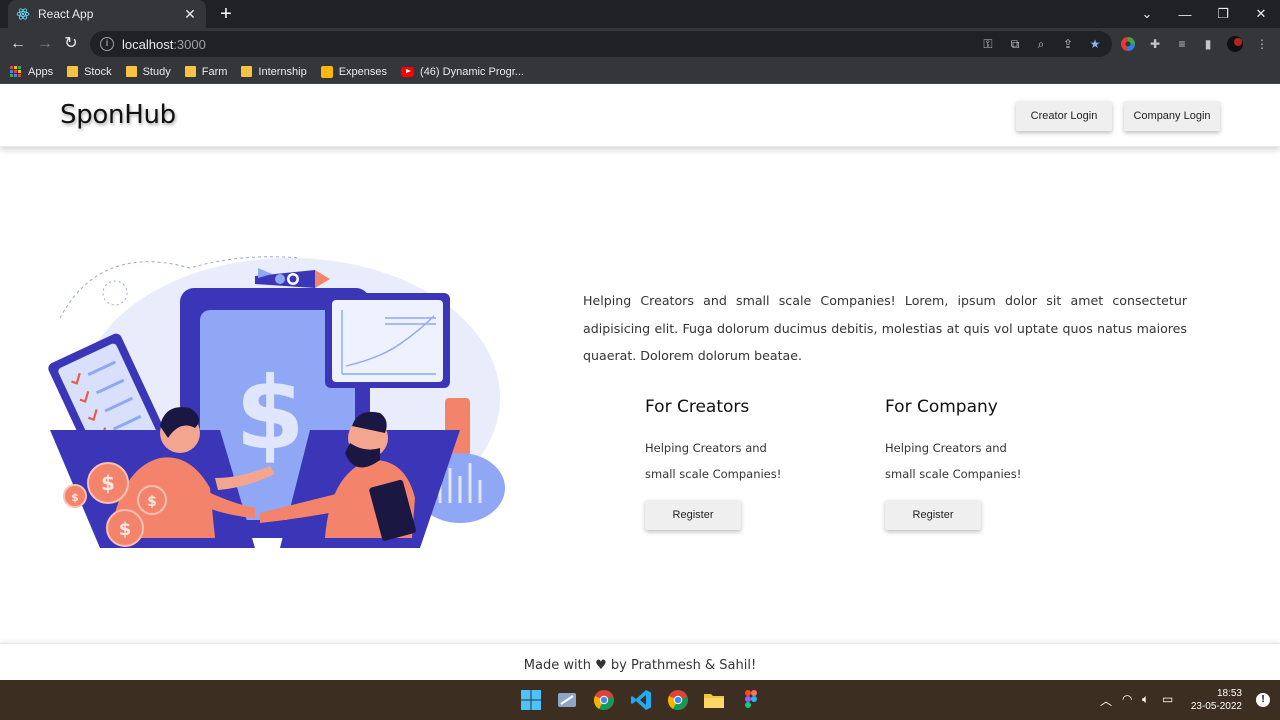  What do you see at coordinates (1064, 116) in the screenshot?
I see `creator-login-button: Creator Login` at bounding box center [1064, 116].